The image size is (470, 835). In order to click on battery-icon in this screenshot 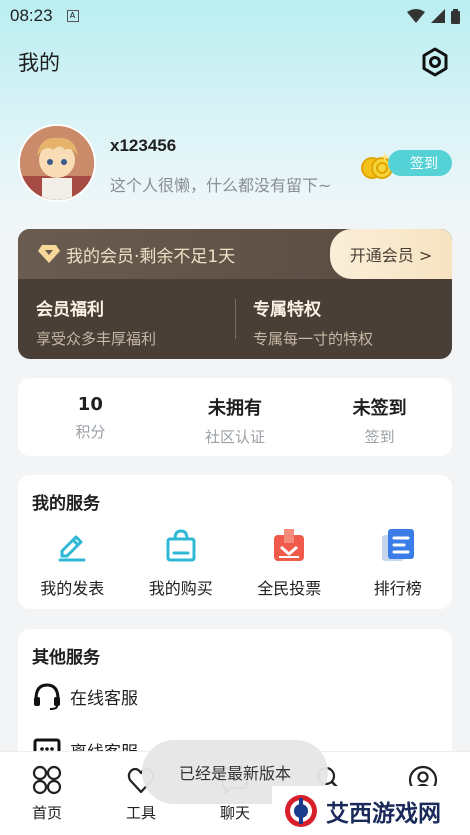, I will do `click(455, 16)`.